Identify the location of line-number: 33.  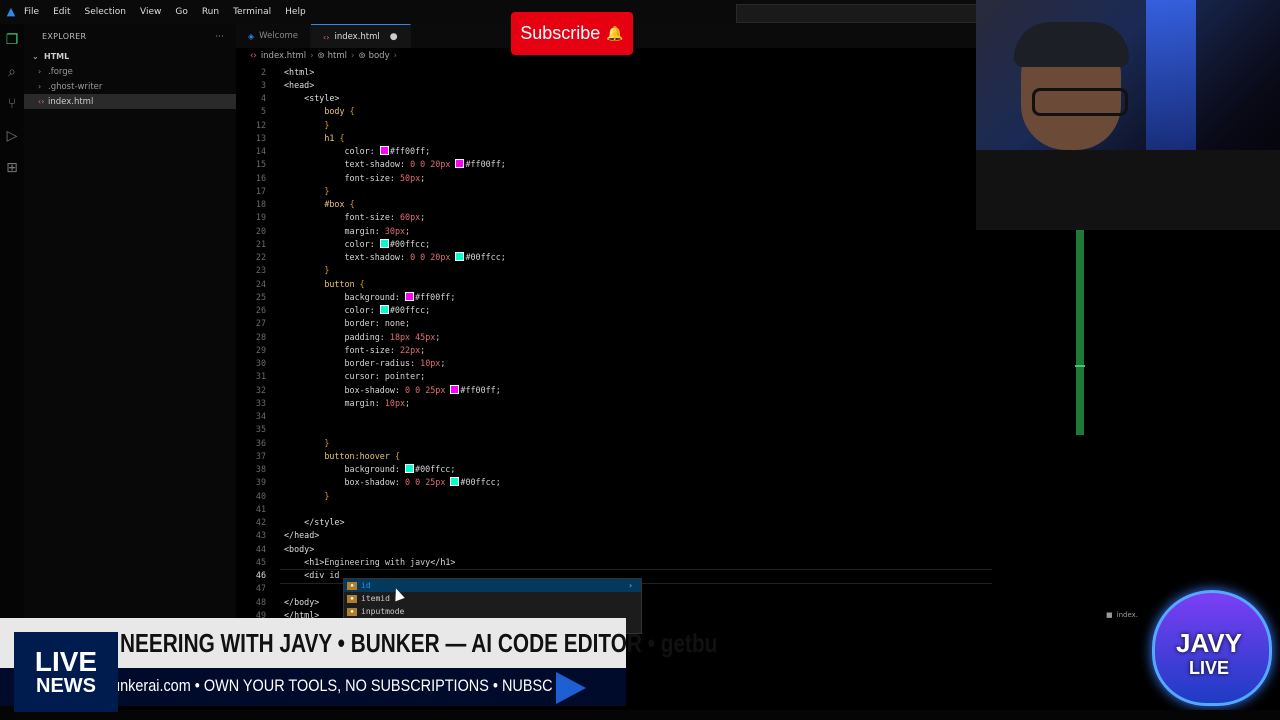
(260, 402).